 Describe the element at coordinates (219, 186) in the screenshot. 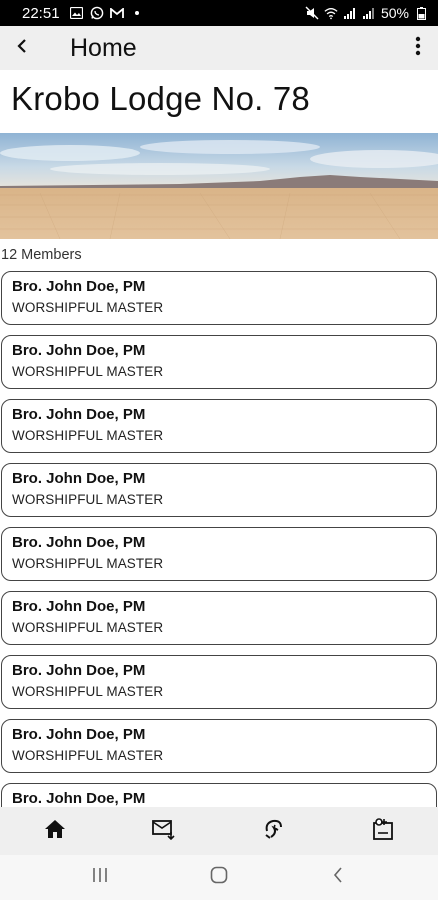

I see `lodge-banner-image` at that location.